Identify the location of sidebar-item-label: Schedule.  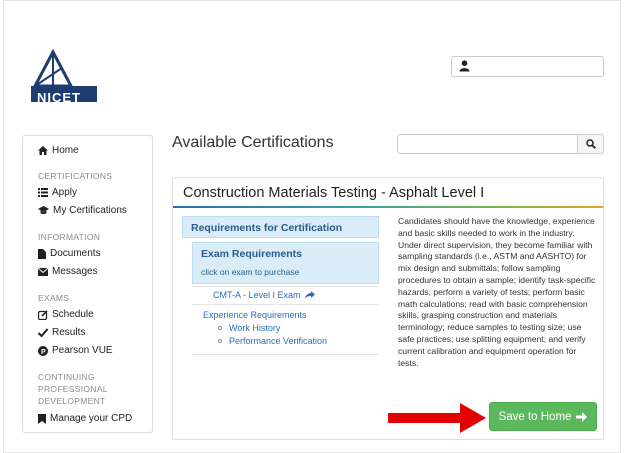
(73, 314).